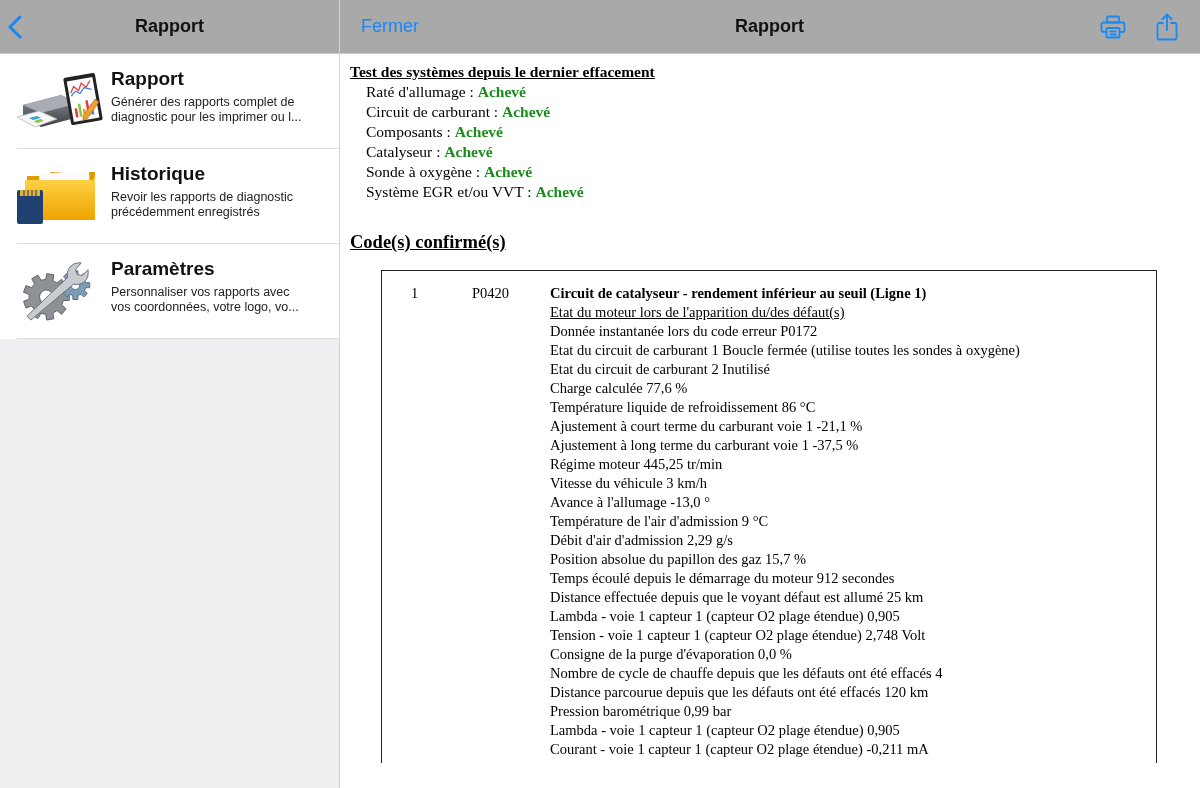 This screenshot has height=788, width=1200. I want to click on share-icon, so click(1167, 26).